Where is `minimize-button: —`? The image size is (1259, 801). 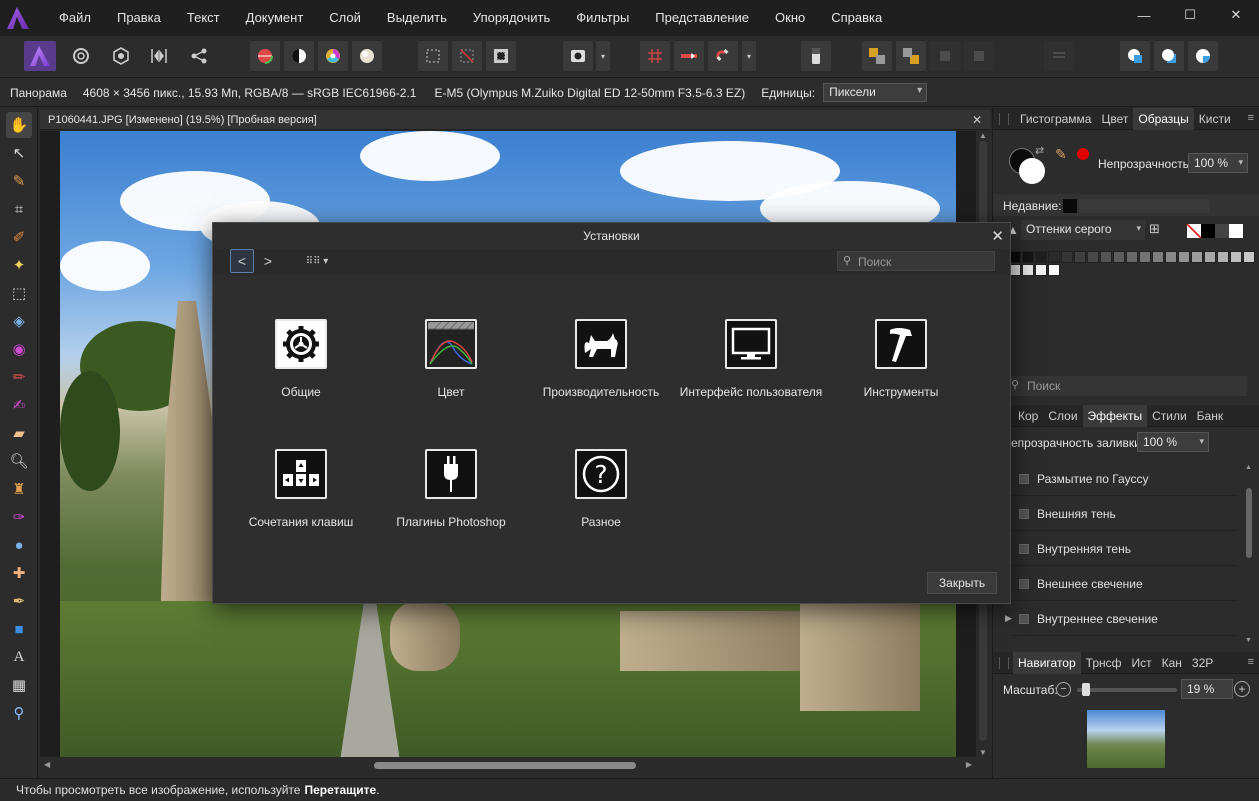 minimize-button: — is located at coordinates (1144, 15).